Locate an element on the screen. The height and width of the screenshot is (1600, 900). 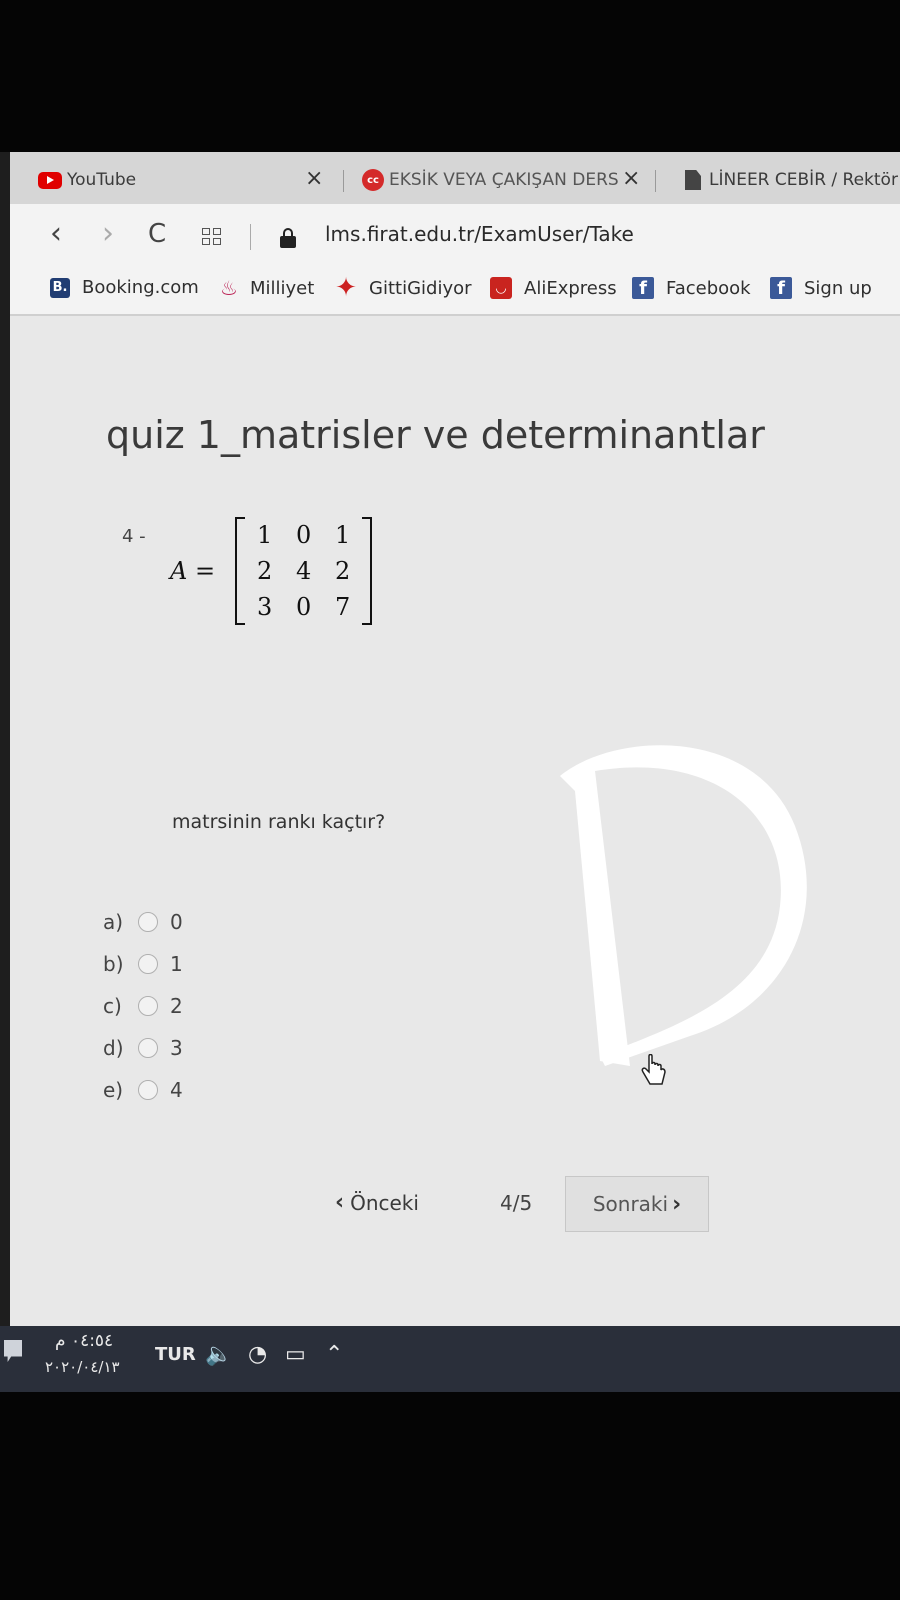
tab-label: EKSİK VEYA ÇAKIŞAN DERS is located at coordinates (504, 180).